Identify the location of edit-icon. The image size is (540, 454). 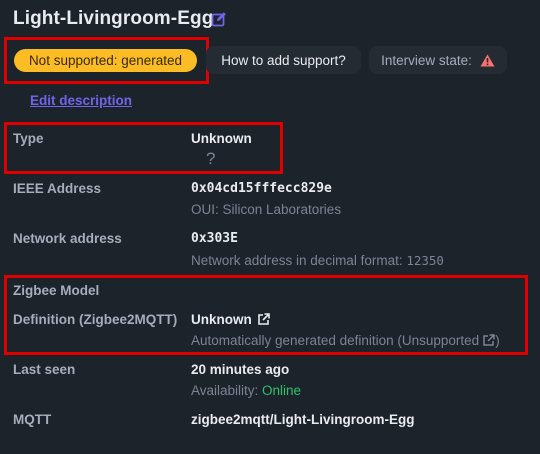
(219, 19).